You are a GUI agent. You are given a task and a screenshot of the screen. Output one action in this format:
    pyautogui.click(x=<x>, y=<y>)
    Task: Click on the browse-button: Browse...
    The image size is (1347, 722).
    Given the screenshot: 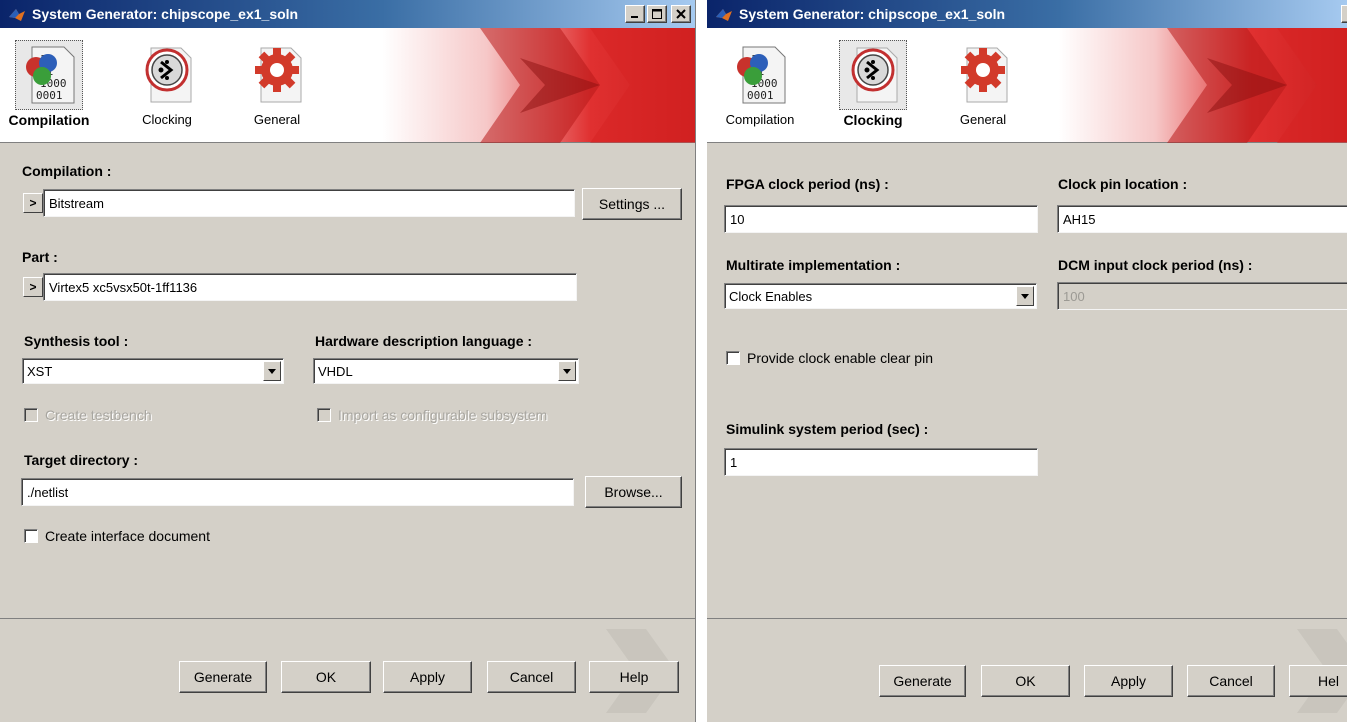 What is the action you would take?
    pyautogui.click(x=633, y=492)
    